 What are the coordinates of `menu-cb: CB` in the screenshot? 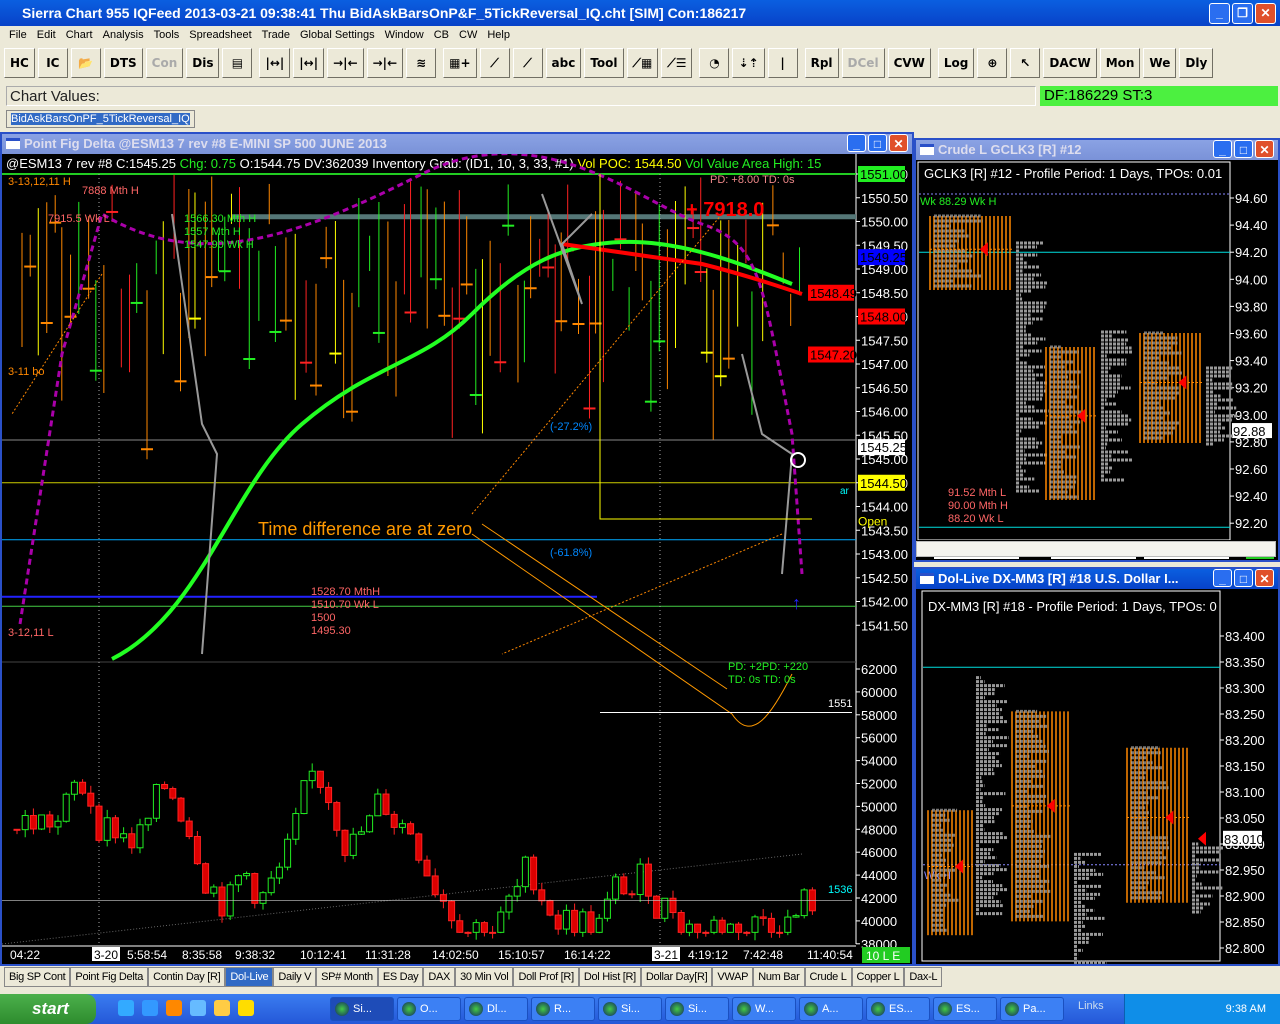 It's located at (441, 35).